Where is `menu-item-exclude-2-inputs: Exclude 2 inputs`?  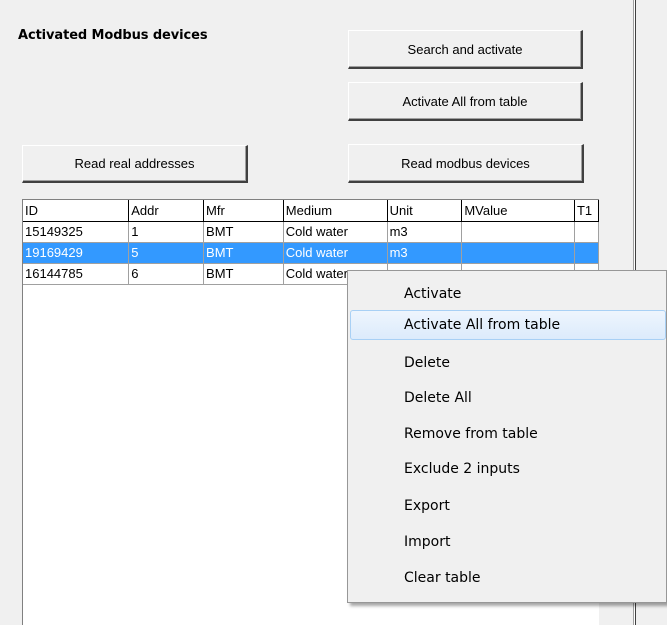
menu-item-exclude-2-inputs: Exclude 2 inputs is located at coordinates (508, 469).